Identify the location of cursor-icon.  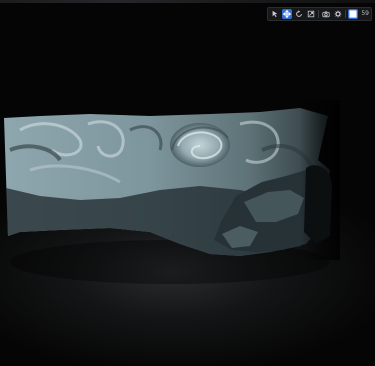
(275, 14).